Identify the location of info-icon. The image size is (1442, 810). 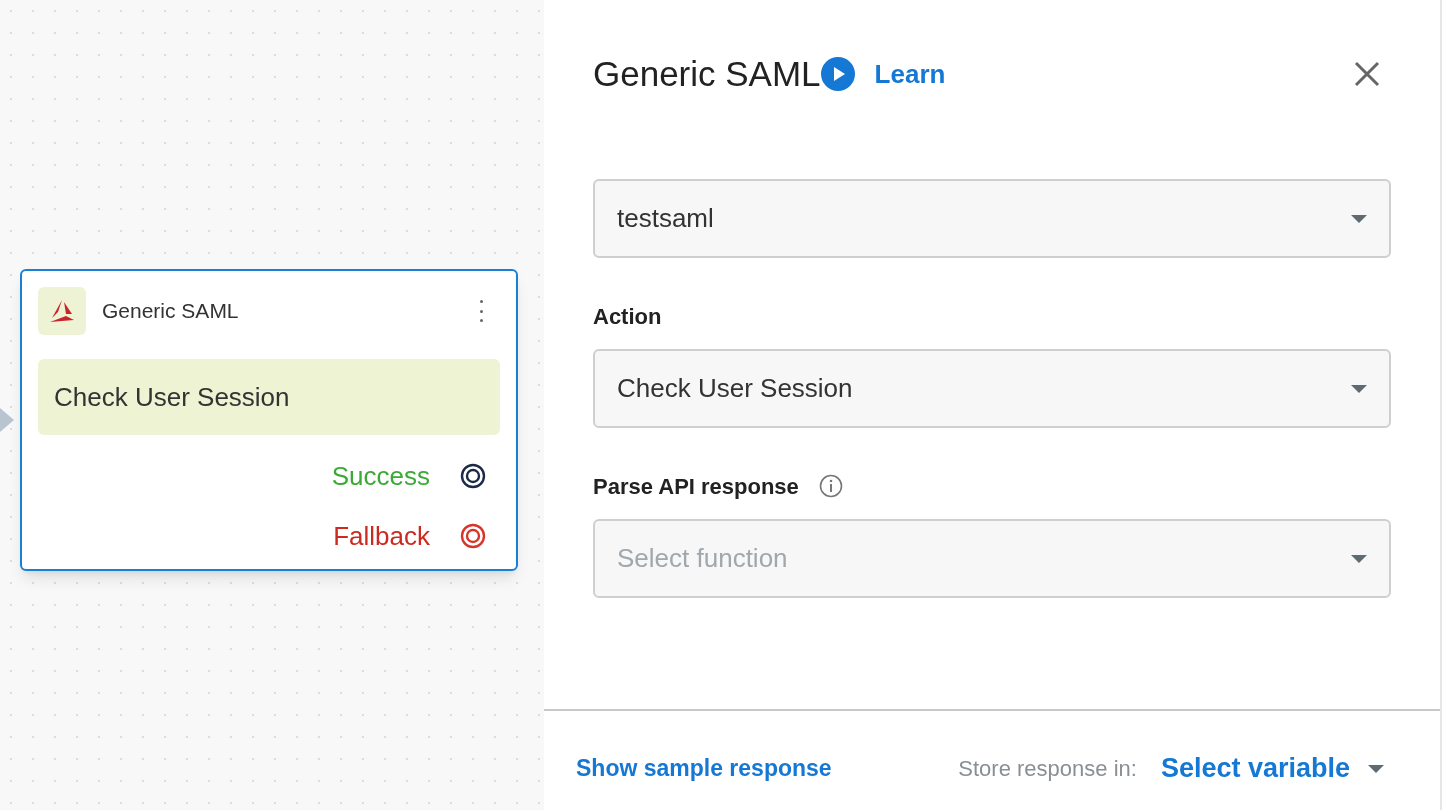
(830, 486).